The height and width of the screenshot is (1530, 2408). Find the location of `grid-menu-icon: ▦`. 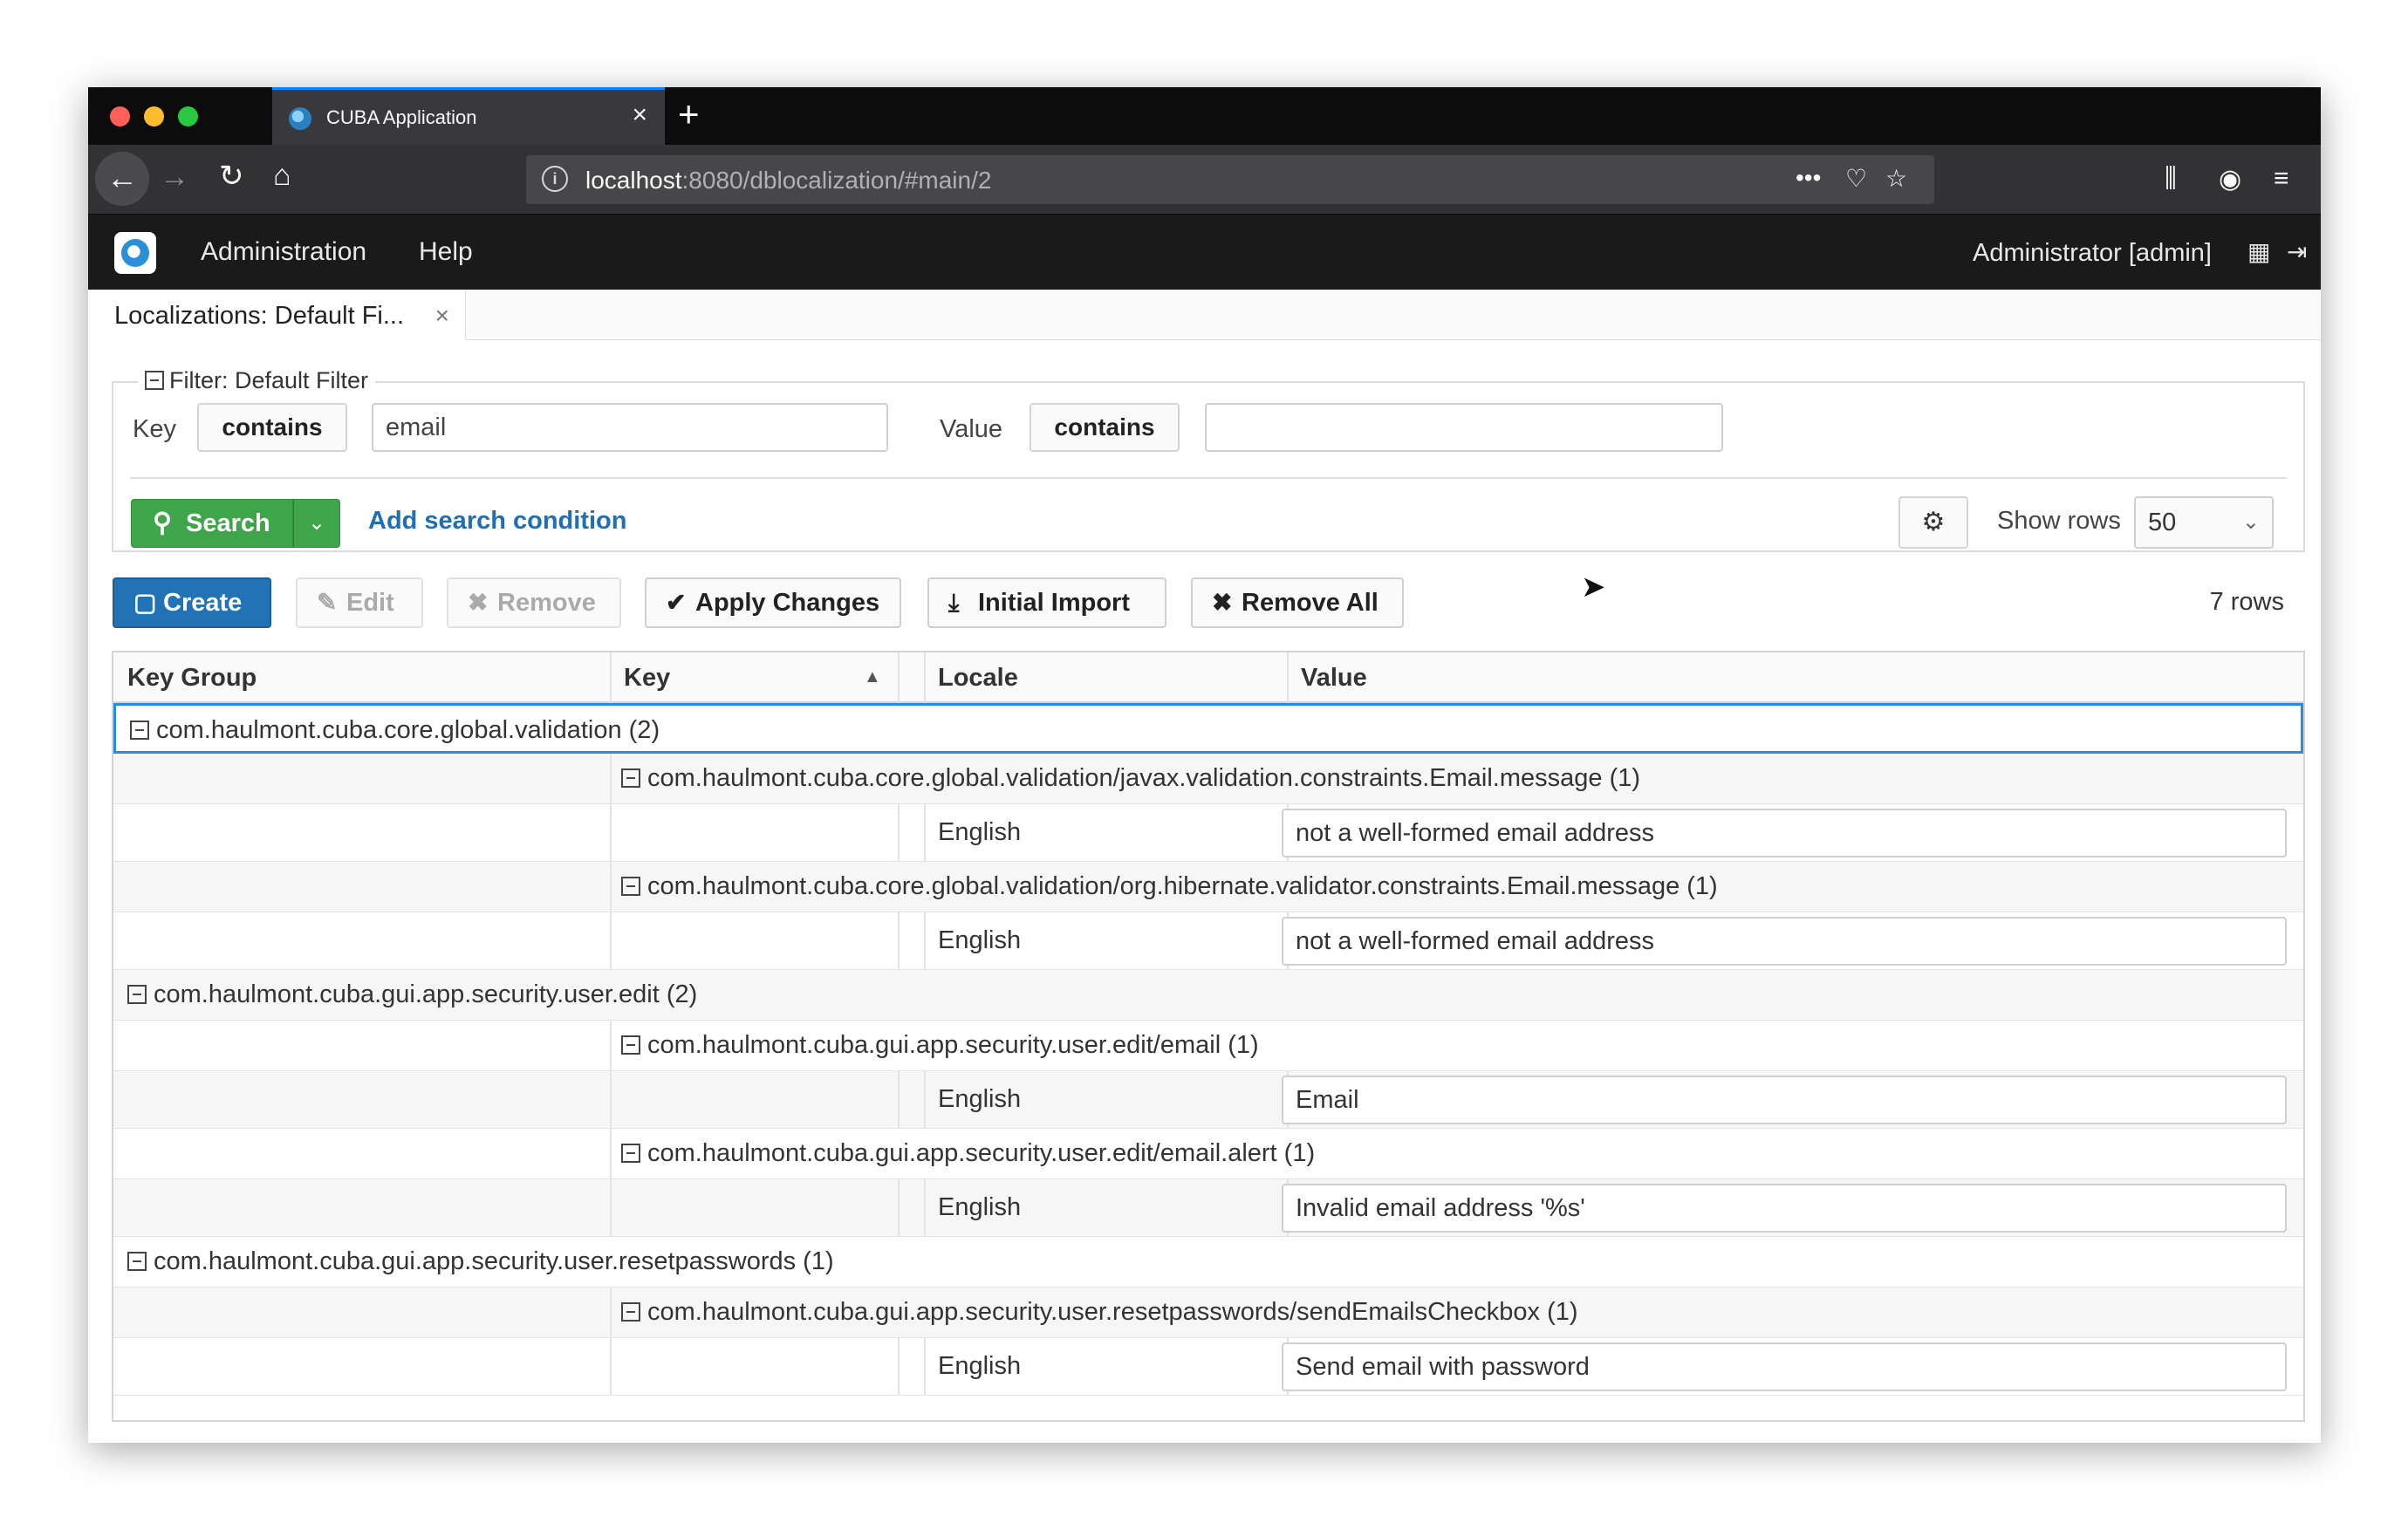

grid-menu-icon: ▦ is located at coordinates (2258, 251).